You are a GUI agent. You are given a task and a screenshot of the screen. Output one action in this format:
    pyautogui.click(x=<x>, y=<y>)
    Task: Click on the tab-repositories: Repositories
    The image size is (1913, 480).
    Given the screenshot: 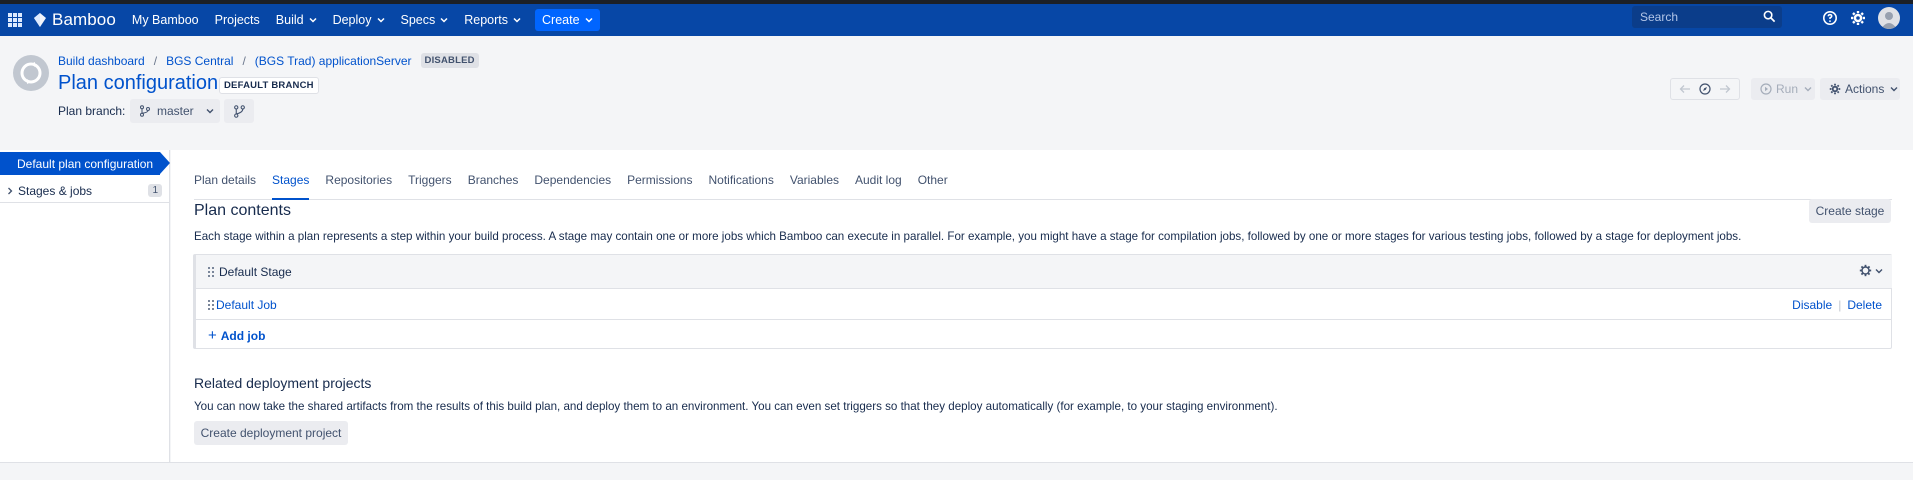 What is the action you would take?
    pyautogui.click(x=358, y=185)
    